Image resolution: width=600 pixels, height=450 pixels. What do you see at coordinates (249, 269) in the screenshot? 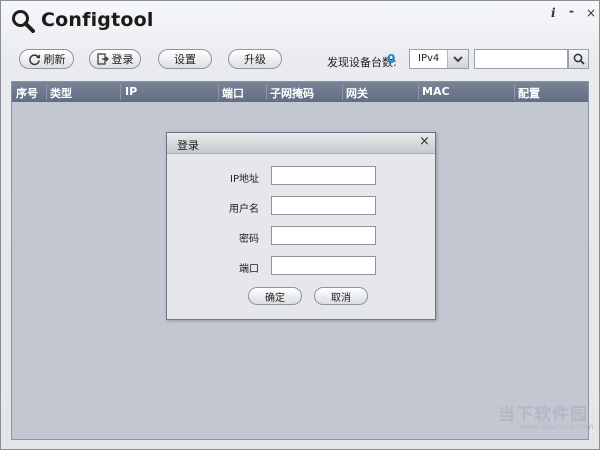
I see `port-label: 端口` at bounding box center [249, 269].